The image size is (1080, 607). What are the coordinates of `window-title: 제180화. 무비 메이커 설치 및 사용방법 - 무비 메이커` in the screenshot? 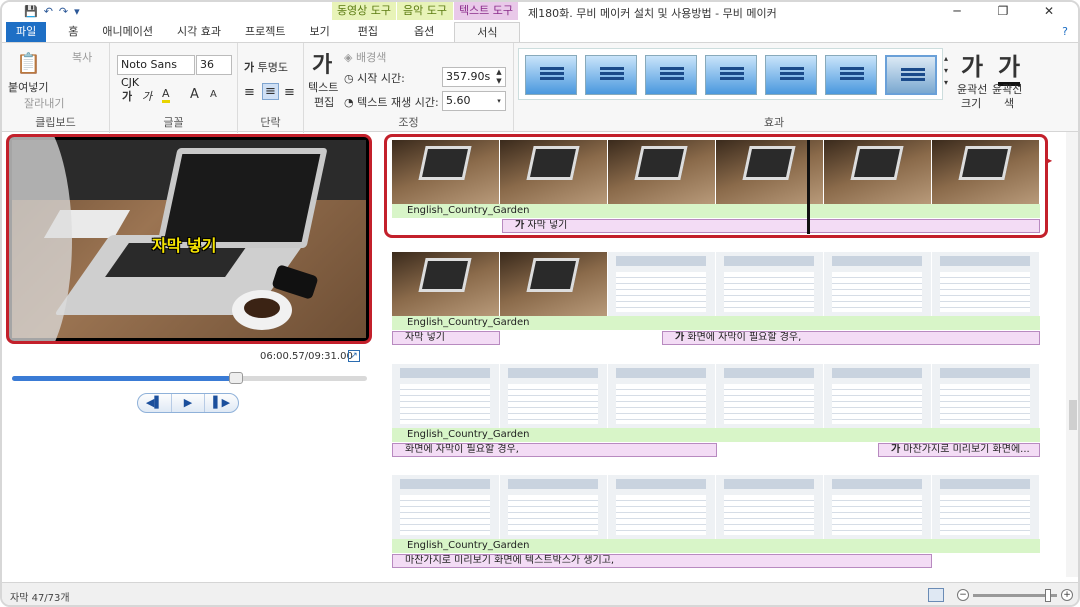 It's located at (652, 13).